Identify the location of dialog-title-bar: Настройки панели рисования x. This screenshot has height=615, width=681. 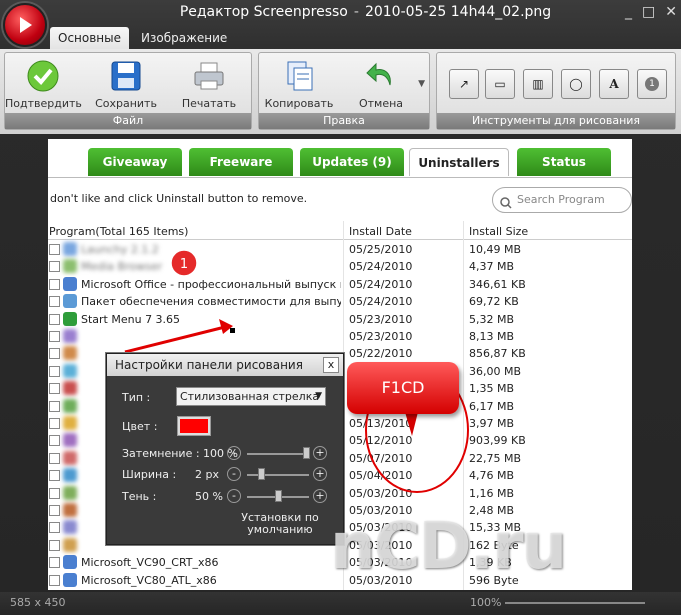
(225, 365).